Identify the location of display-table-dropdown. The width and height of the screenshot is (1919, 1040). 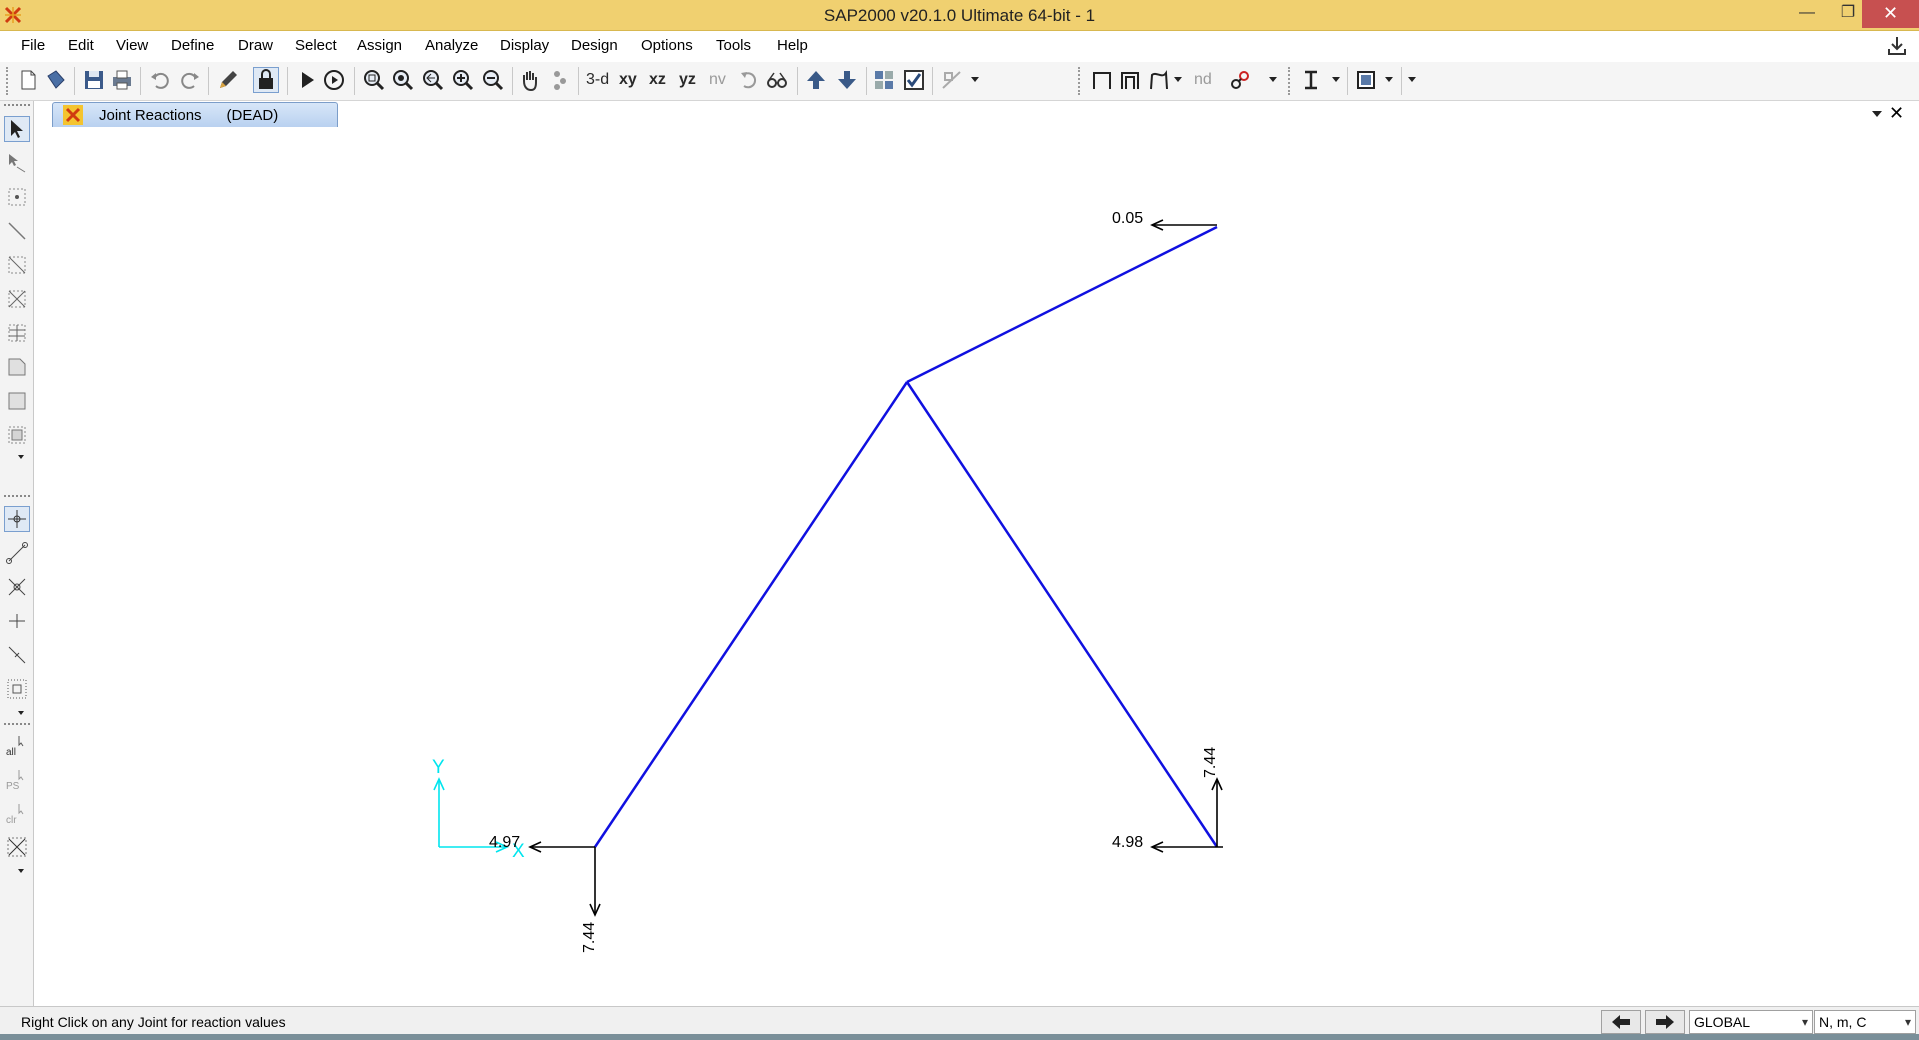
(1389, 79).